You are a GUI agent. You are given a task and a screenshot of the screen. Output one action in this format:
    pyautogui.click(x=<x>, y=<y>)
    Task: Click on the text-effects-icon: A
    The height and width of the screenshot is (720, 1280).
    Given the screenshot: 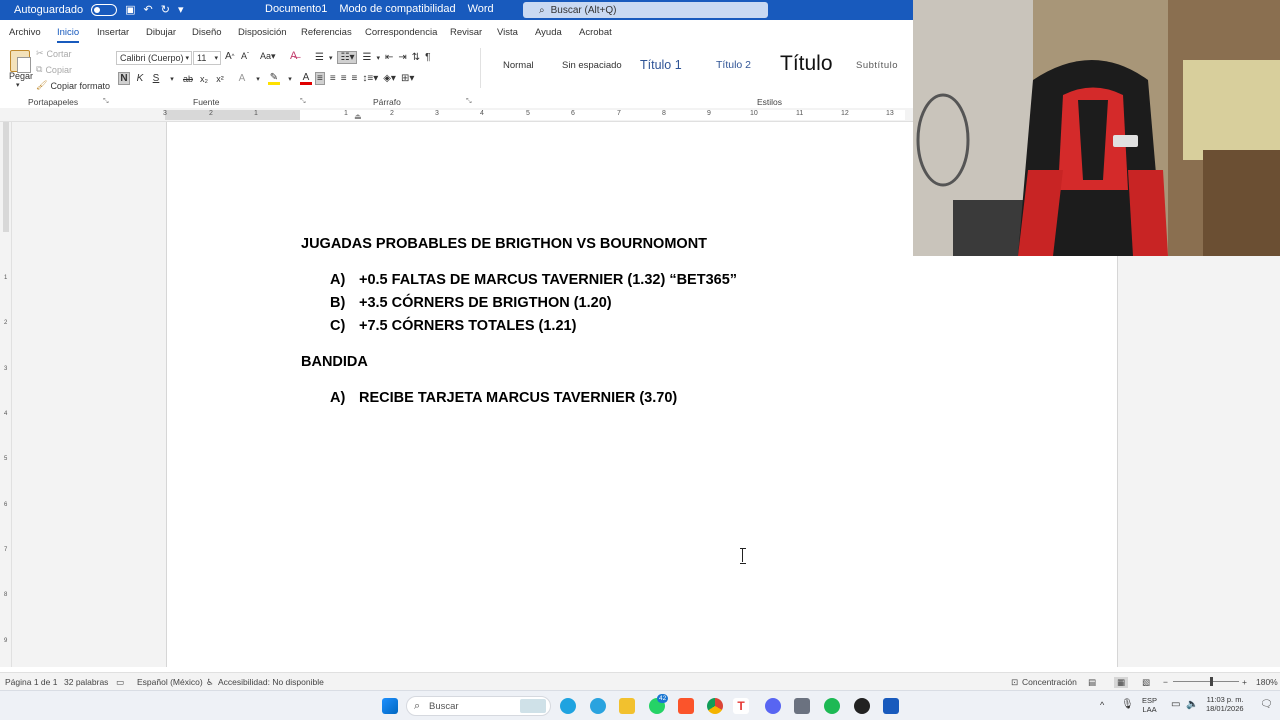 What is the action you would take?
    pyautogui.click(x=242, y=78)
    